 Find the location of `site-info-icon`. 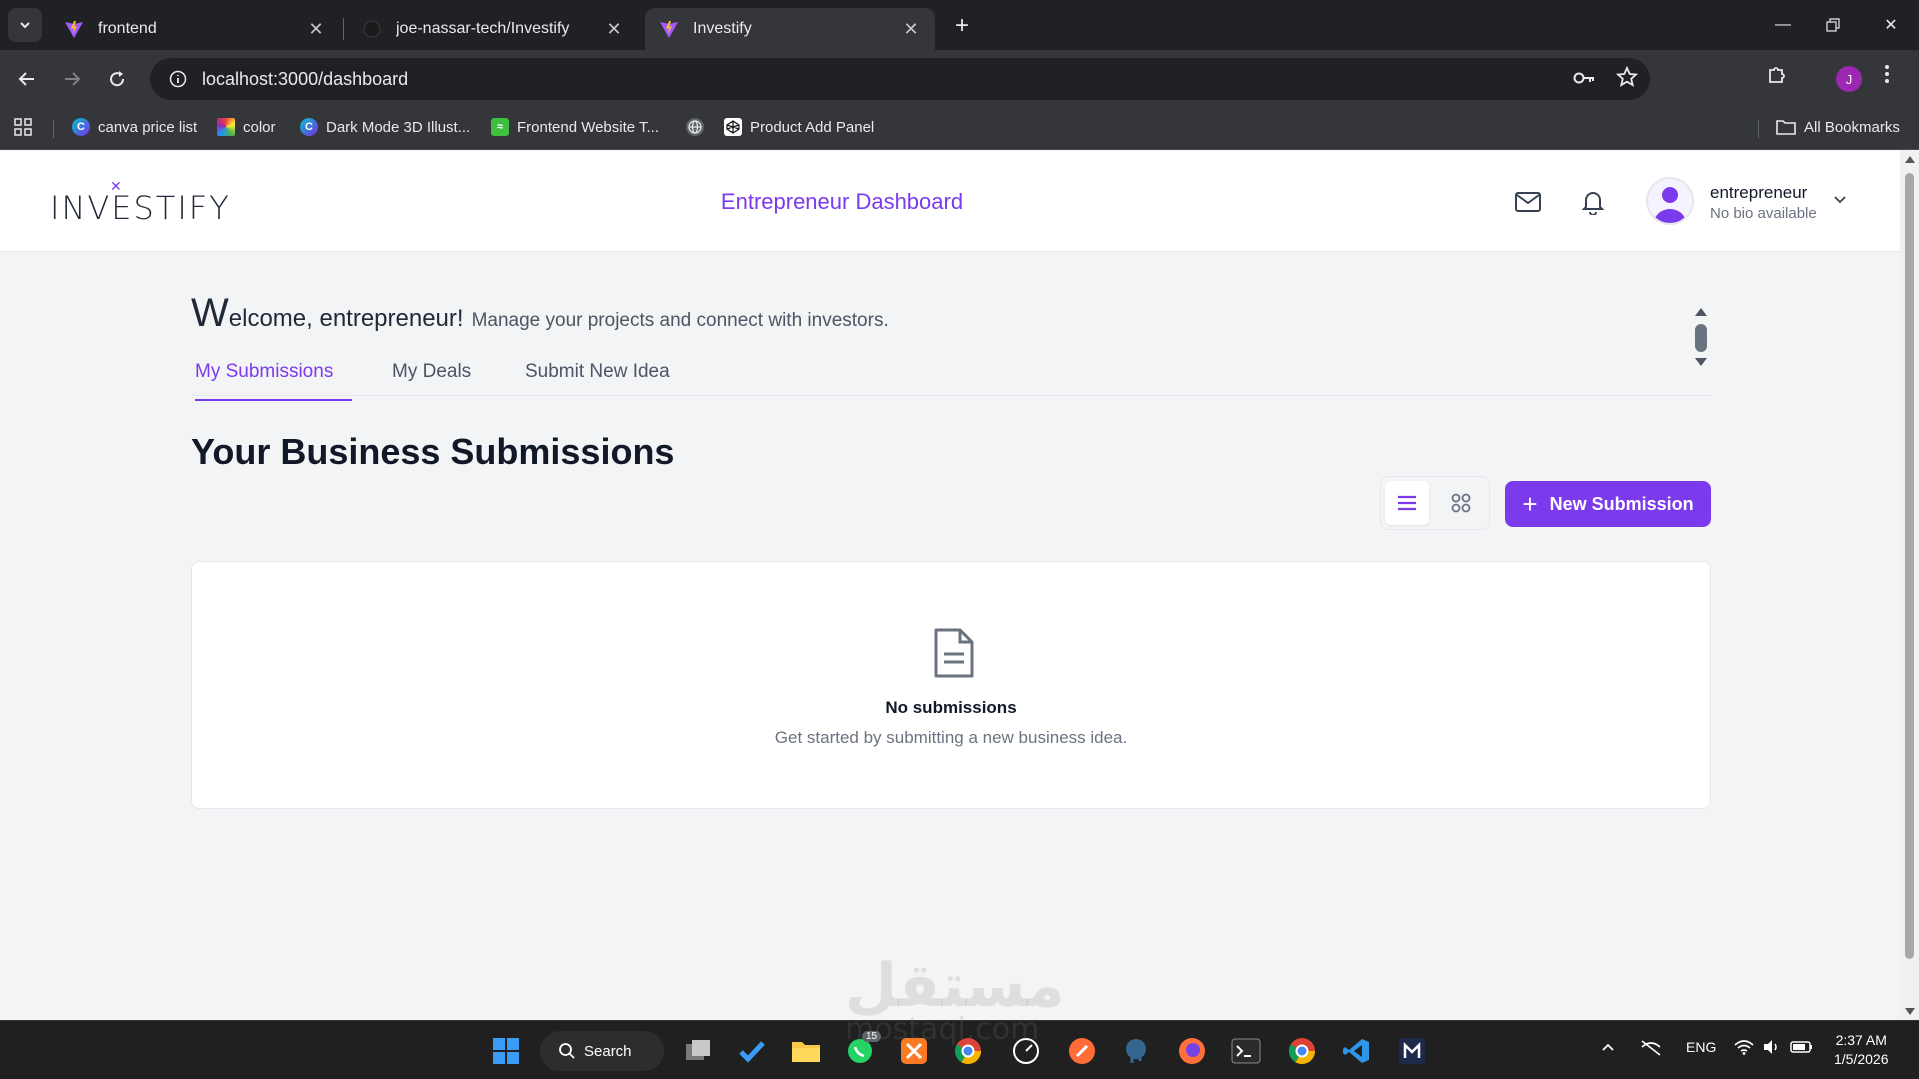

site-info-icon is located at coordinates (178, 79).